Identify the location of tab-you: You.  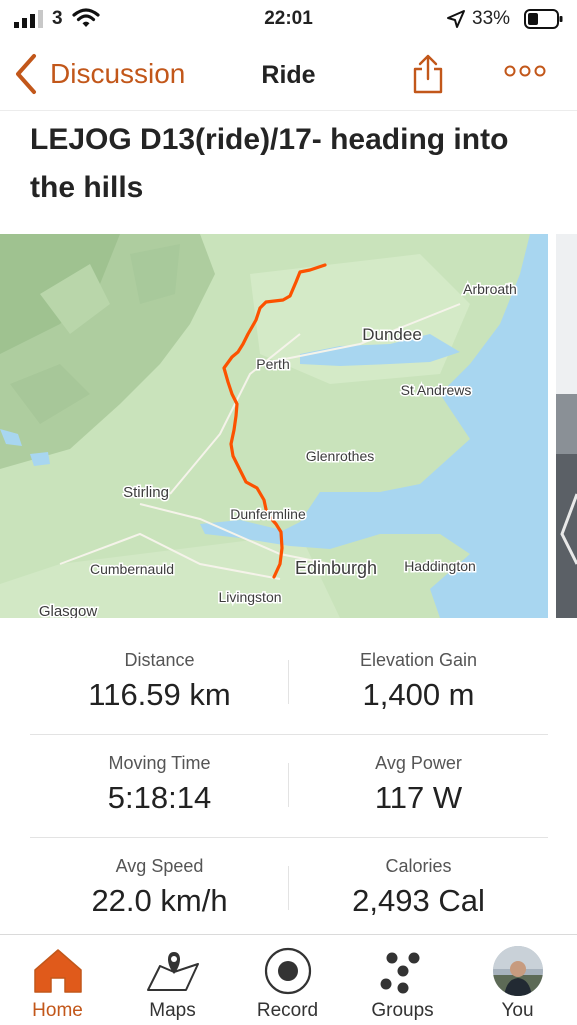
(517, 980).